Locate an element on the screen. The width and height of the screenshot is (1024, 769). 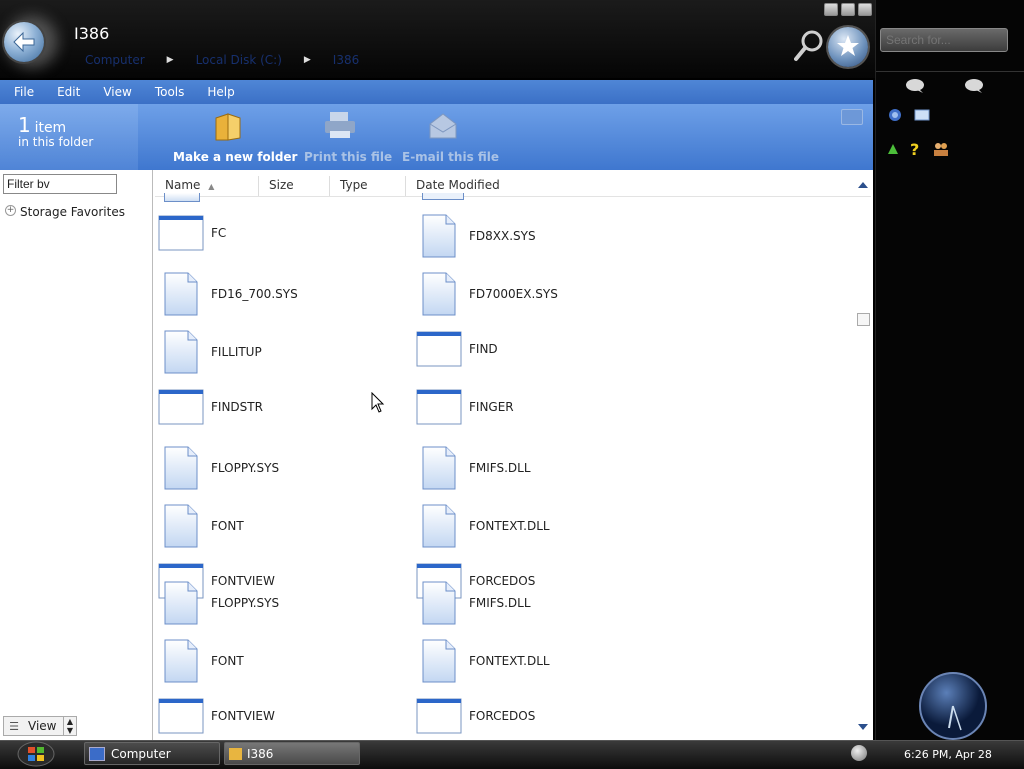
file-name: FC is located at coordinates (219, 233).